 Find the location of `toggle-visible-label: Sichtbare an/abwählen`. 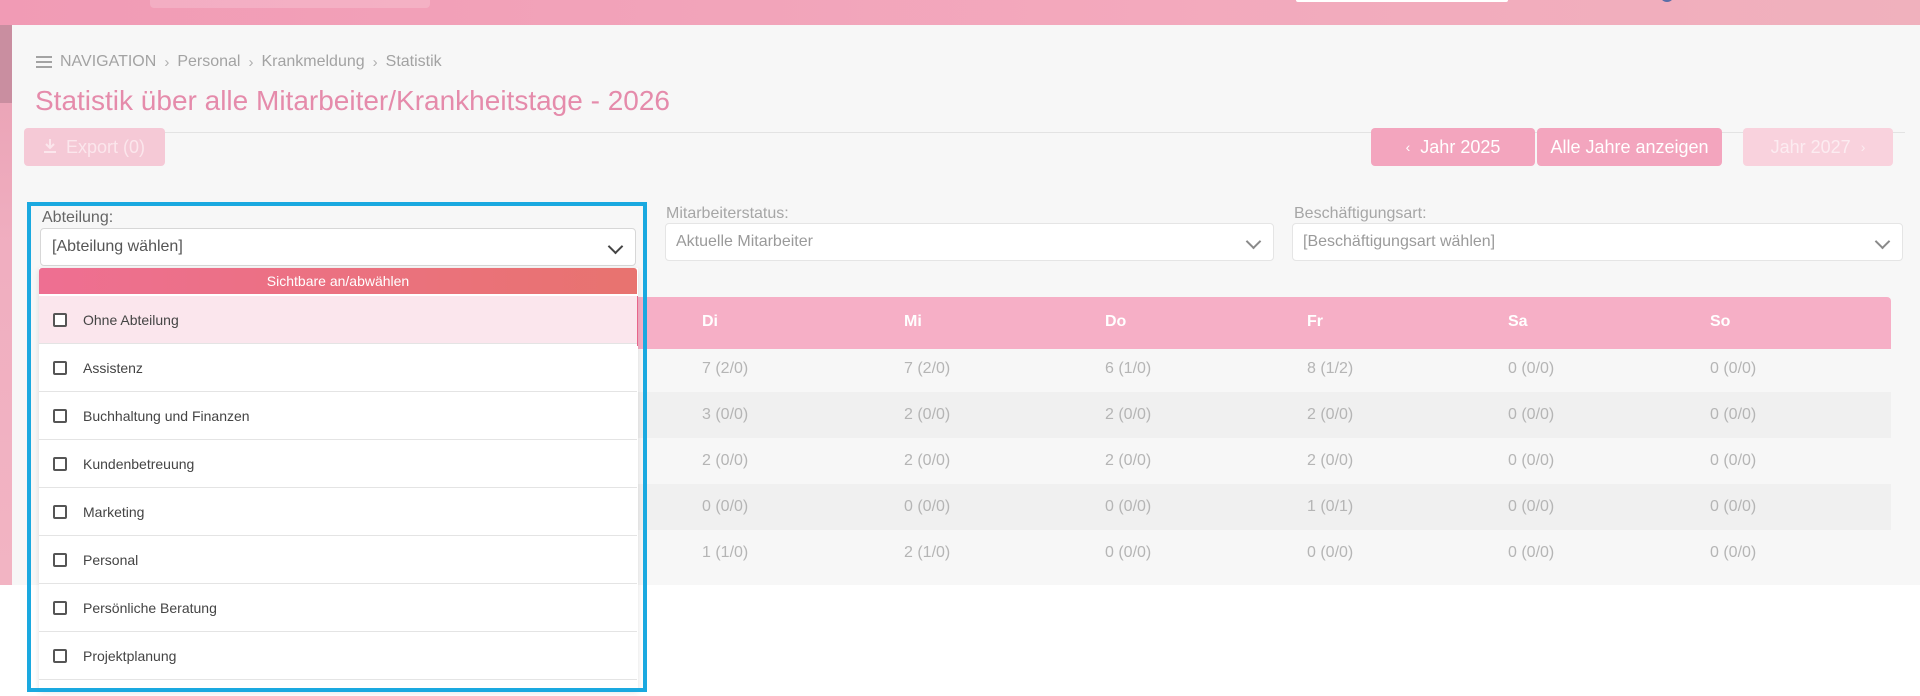

toggle-visible-label: Sichtbare an/abwählen is located at coordinates (338, 281).